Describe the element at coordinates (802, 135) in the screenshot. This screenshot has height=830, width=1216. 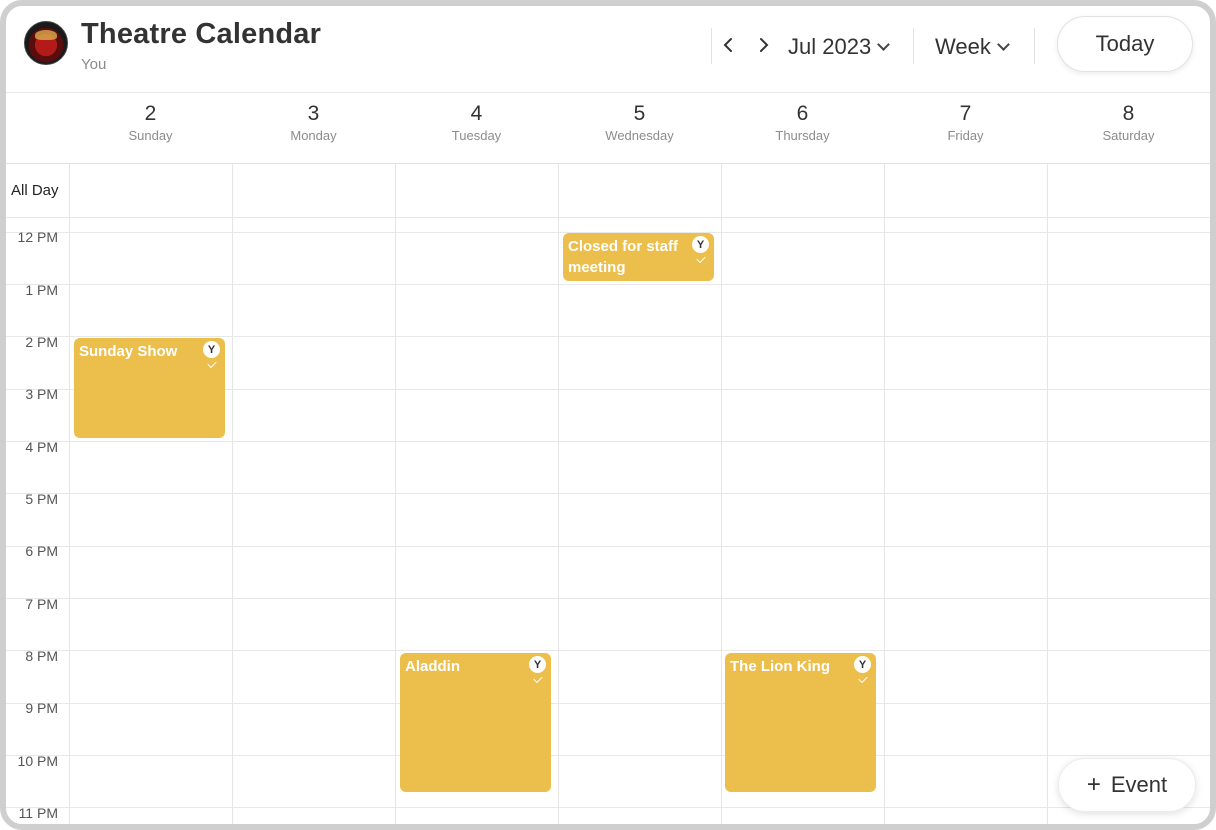
I see `day-name: Thursday` at that location.